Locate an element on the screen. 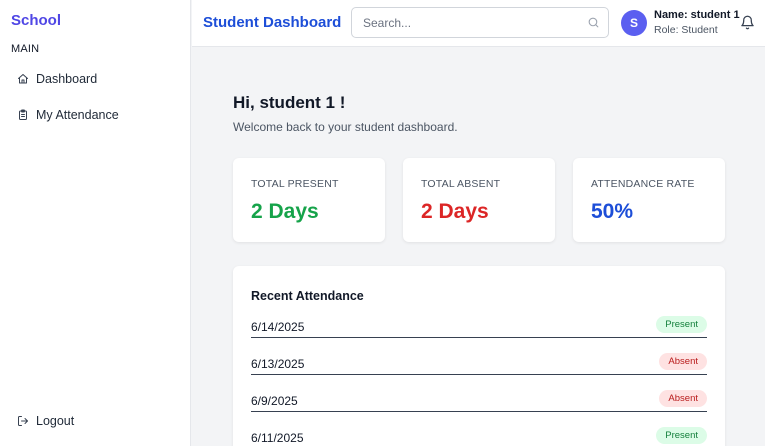 This screenshot has width=765, height=446. bell-icon is located at coordinates (747, 22).